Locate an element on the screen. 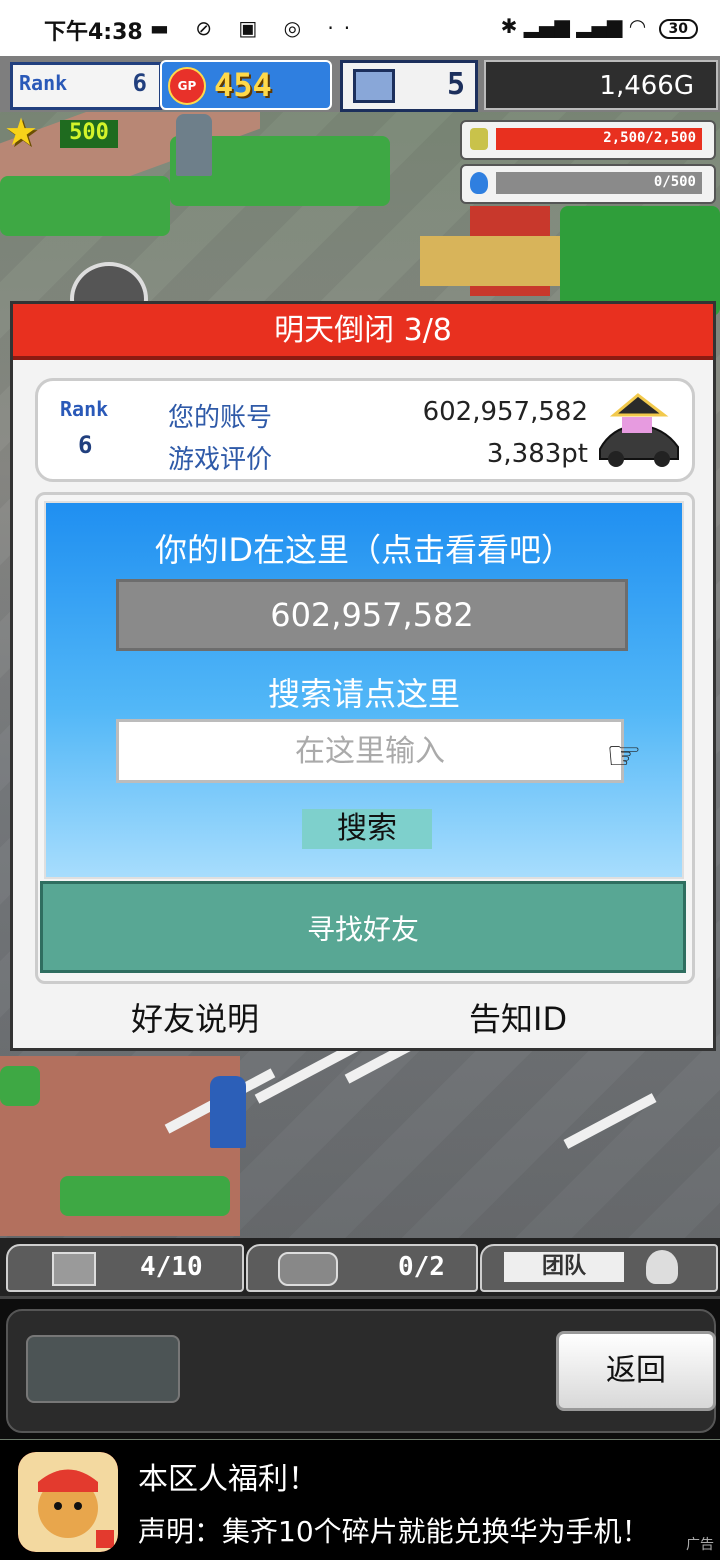 Image resolution: width=720 pixels, height=1560 pixels. find-friend-button: 寻找好友 is located at coordinates (363, 927).